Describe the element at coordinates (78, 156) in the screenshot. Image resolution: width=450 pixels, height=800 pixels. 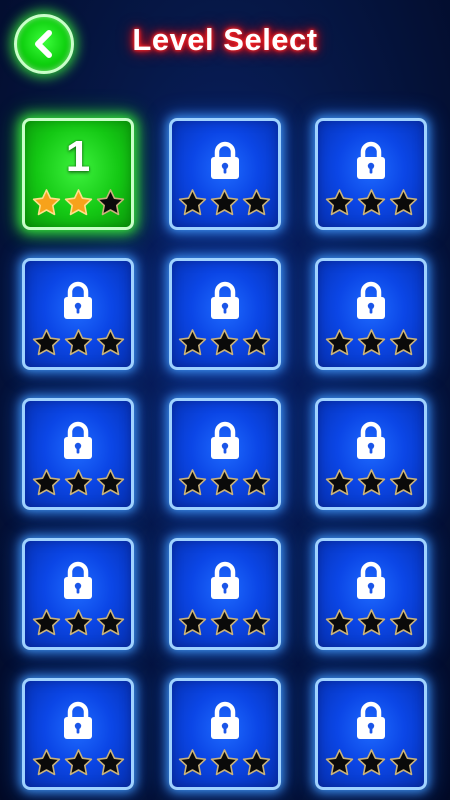
I see `level-number: 1` at that location.